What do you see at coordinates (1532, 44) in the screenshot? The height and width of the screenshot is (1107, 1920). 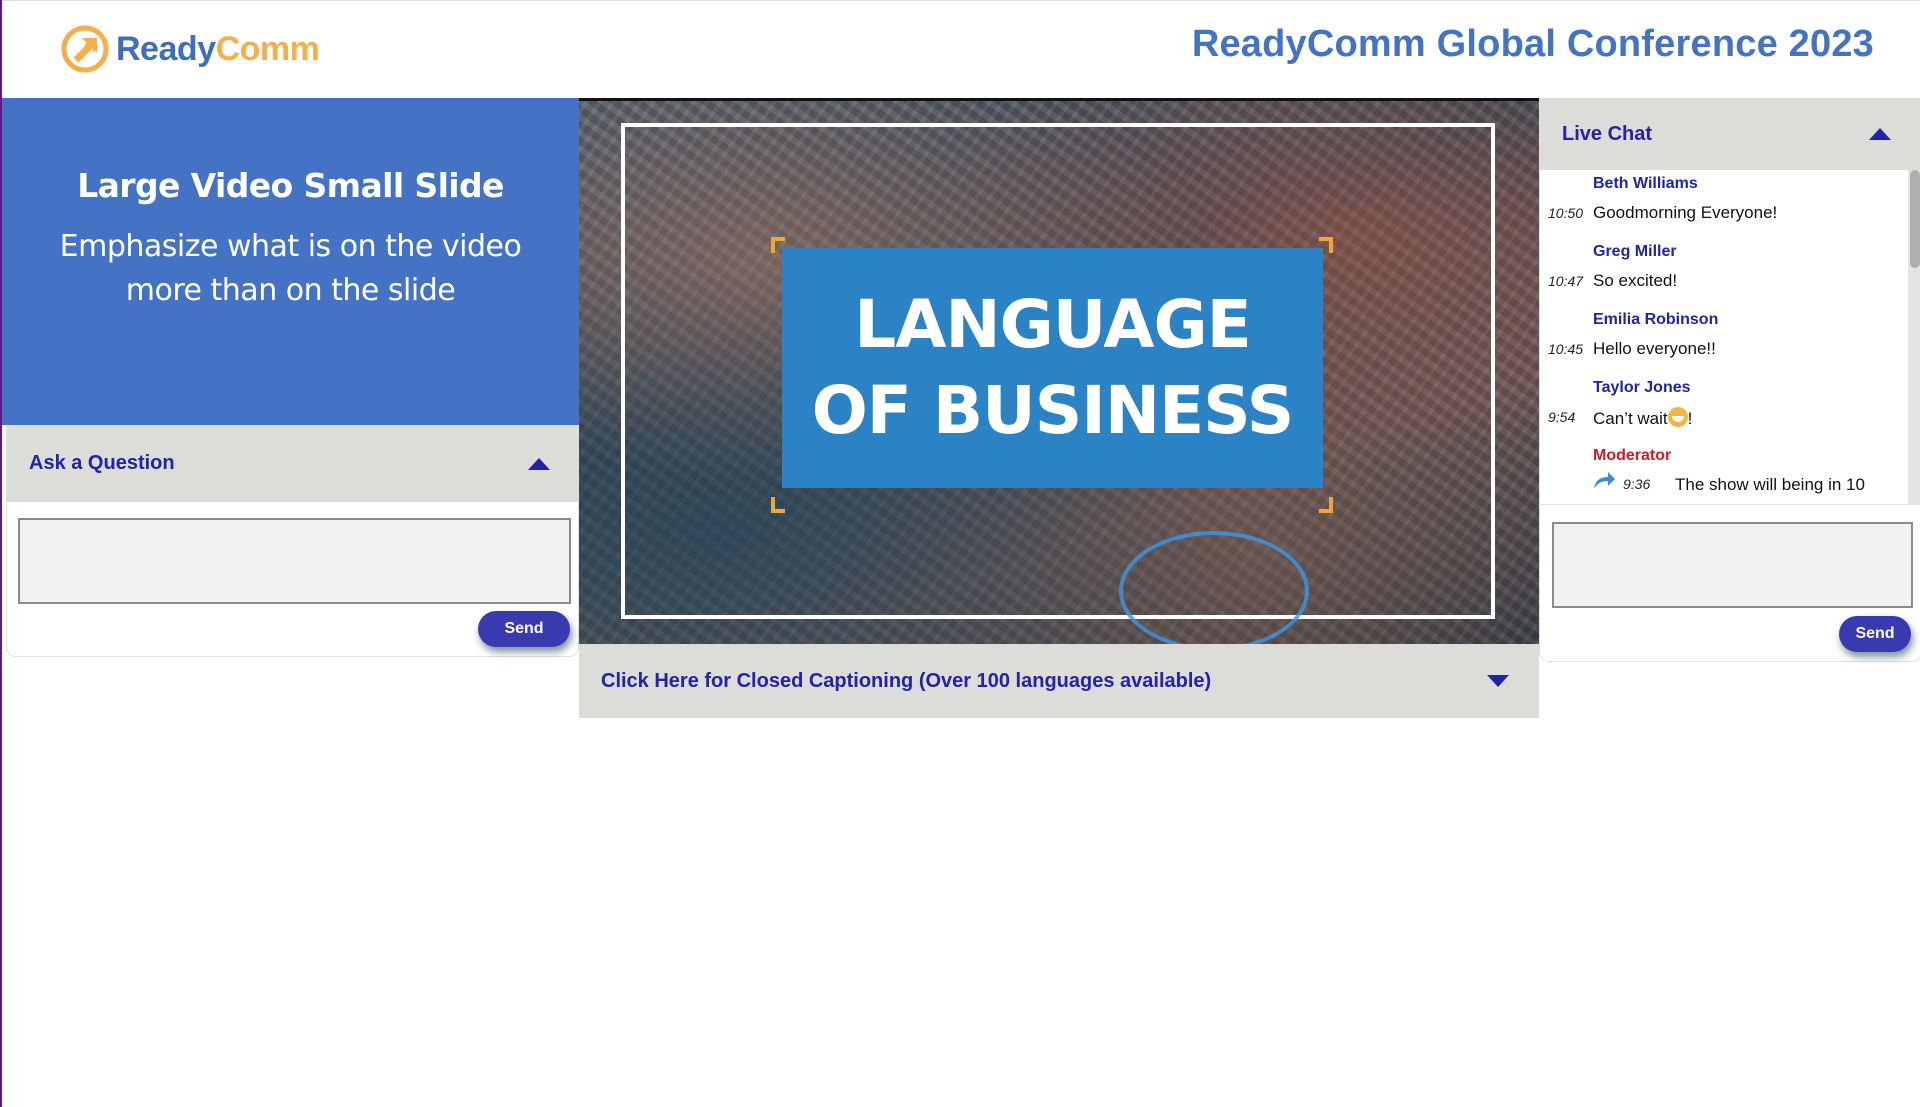 I see `conference-title: ReadyComm Global Conference 2023` at bounding box center [1532, 44].